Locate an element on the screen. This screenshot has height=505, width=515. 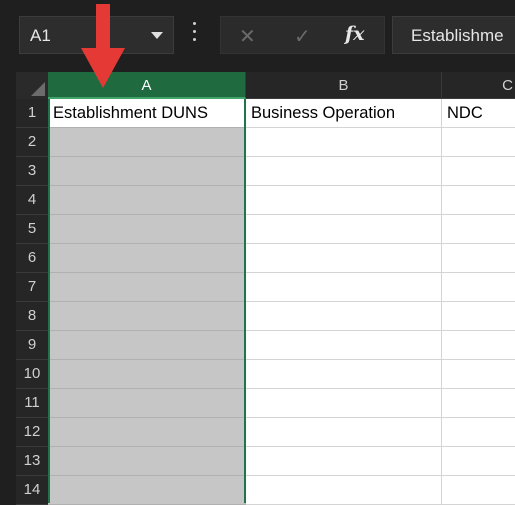
enter-check-icon: ✓ is located at coordinates (302, 36).